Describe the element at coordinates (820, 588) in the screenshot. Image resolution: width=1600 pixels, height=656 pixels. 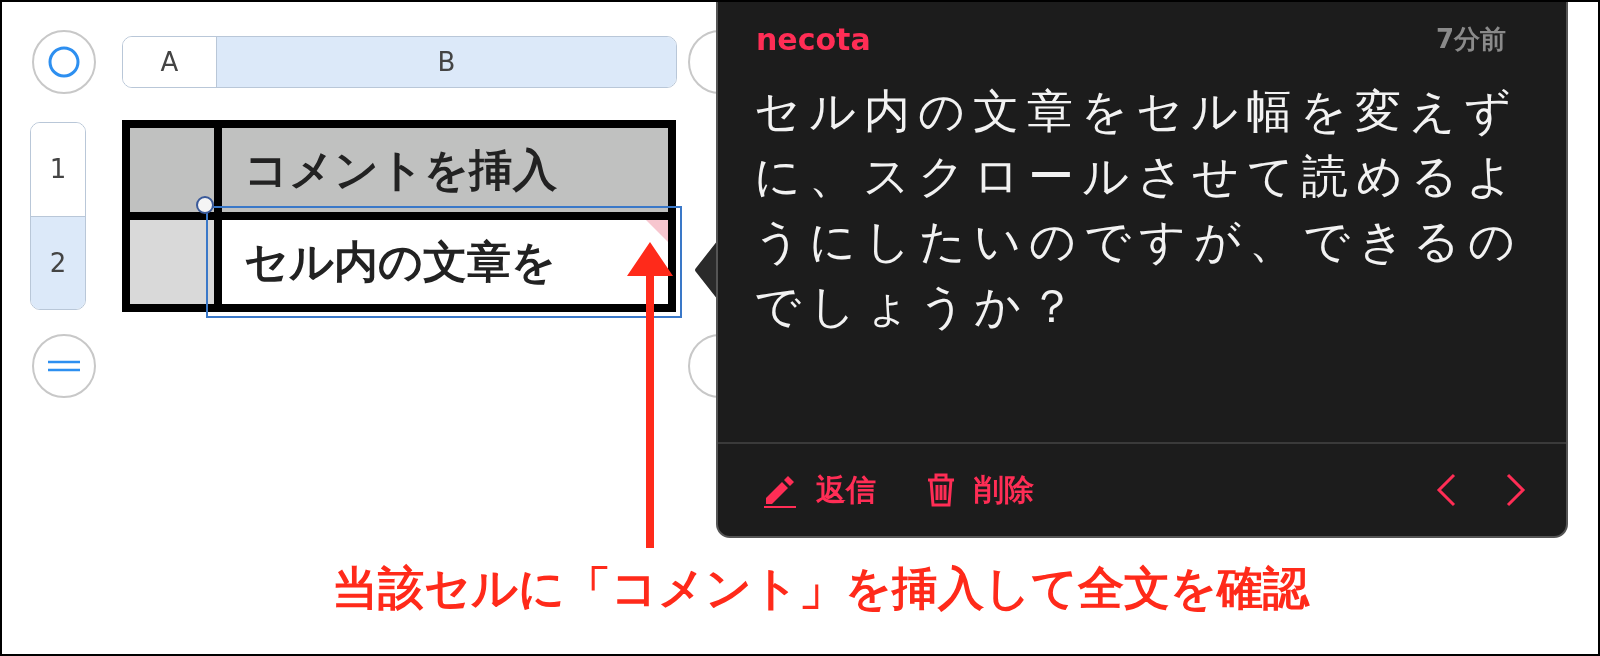
I see `annotation-caption: 当該セルに「コメント」を挿入して全文を確認` at that location.